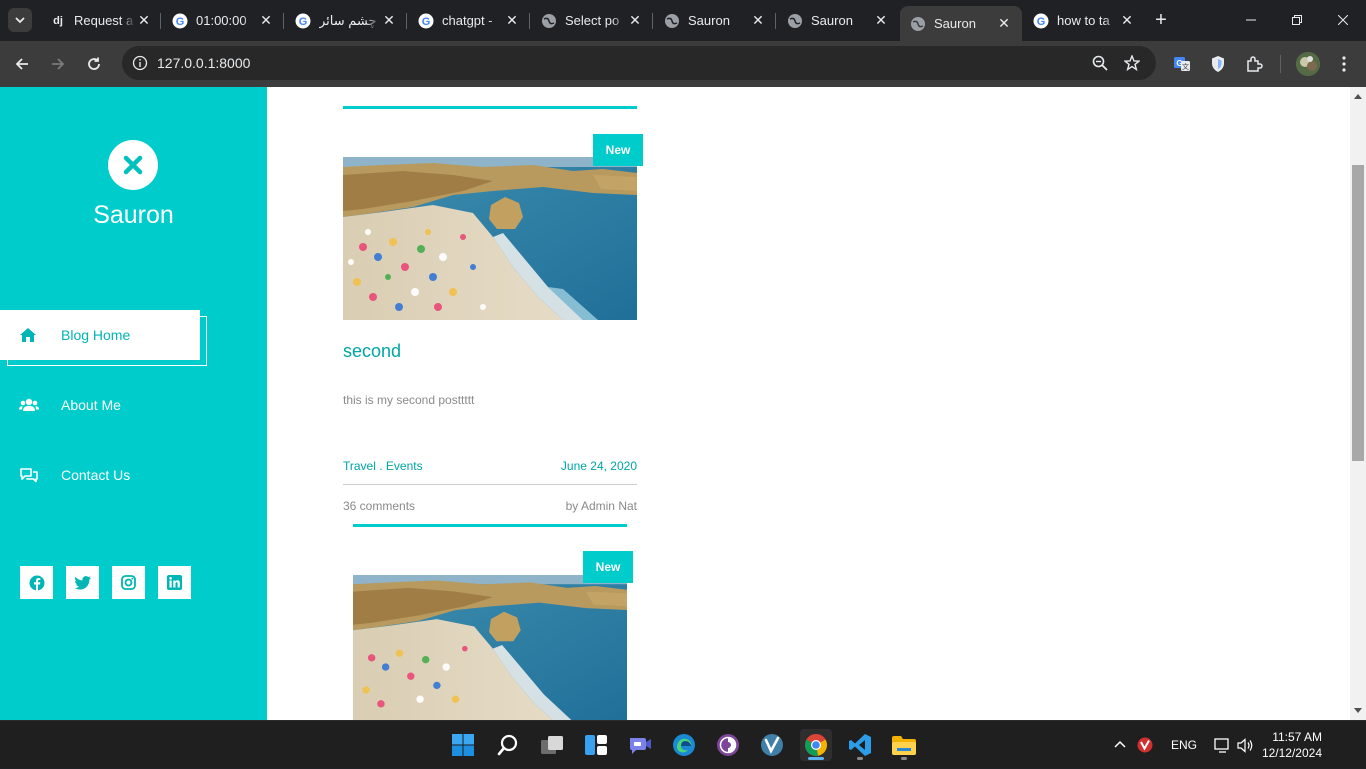 The height and width of the screenshot is (769, 1366). Describe the element at coordinates (508, 745) in the screenshot. I see `taskbar-search-button` at that location.